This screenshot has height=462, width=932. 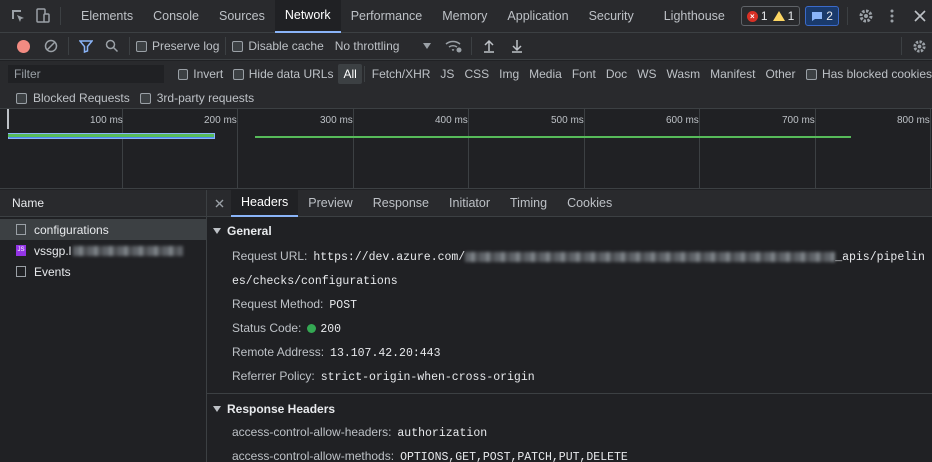 What do you see at coordinates (569, 393) in the screenshot?
I see `section-divider` at bounding box center [569, 393].